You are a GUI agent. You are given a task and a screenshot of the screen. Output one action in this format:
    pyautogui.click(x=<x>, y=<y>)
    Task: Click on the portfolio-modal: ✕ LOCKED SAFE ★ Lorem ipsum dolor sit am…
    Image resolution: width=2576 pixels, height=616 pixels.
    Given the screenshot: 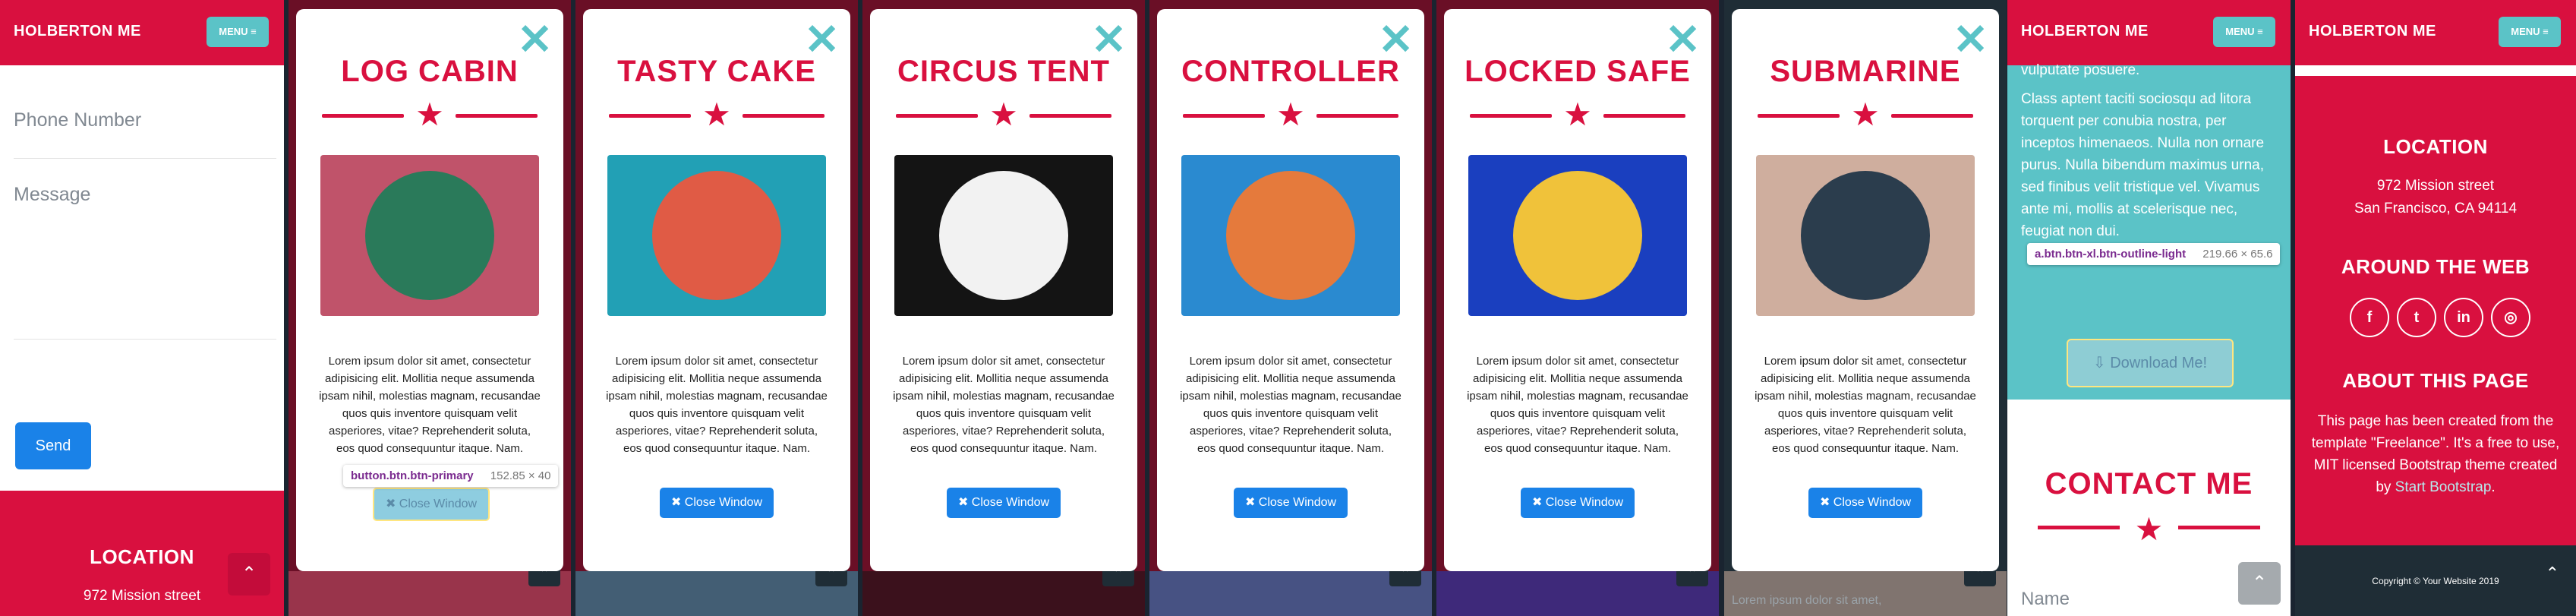 What is the action you would take?
    pyautogui.click(x=1577, y=290)
    